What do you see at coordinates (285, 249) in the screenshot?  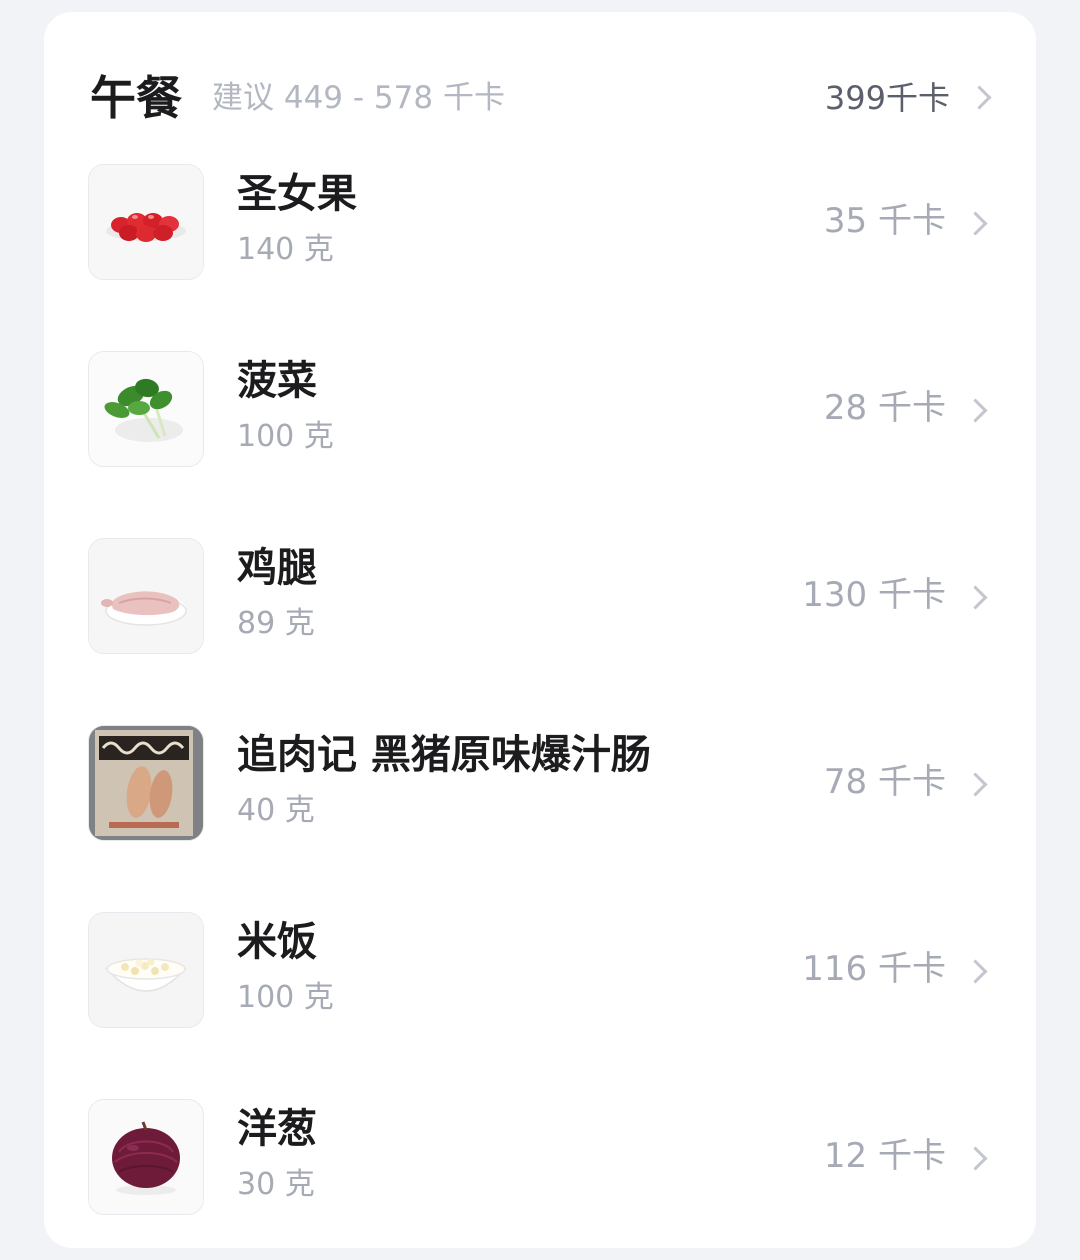 I see `food-quantity: 140 克` at bounding box center [285, 249].